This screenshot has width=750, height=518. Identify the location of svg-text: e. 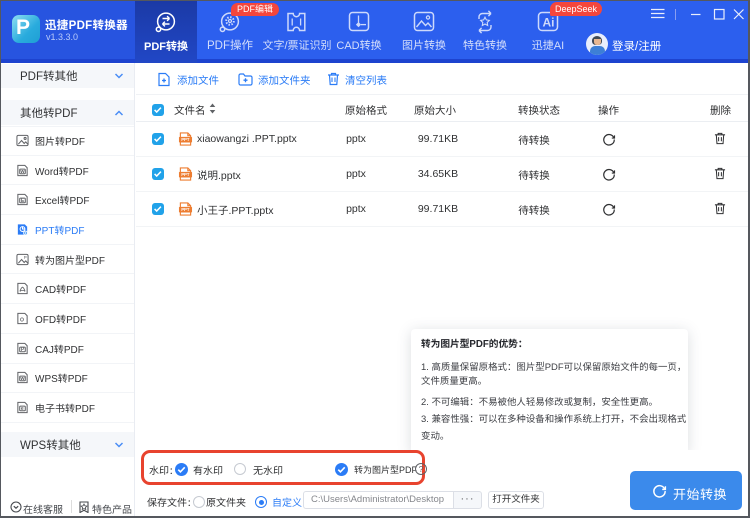
(22, 409).